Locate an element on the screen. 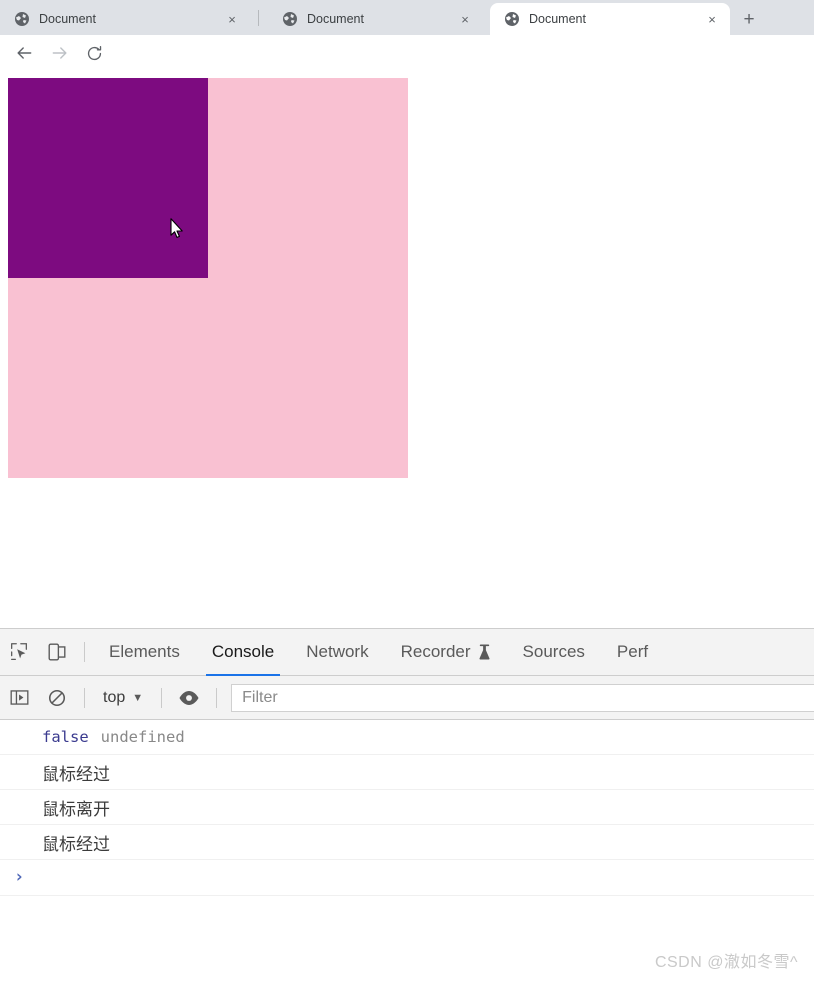 The width and height of the screenshot is (814, 982). console-message-log: 鼠标离开 is located at coordinates (407, 807).